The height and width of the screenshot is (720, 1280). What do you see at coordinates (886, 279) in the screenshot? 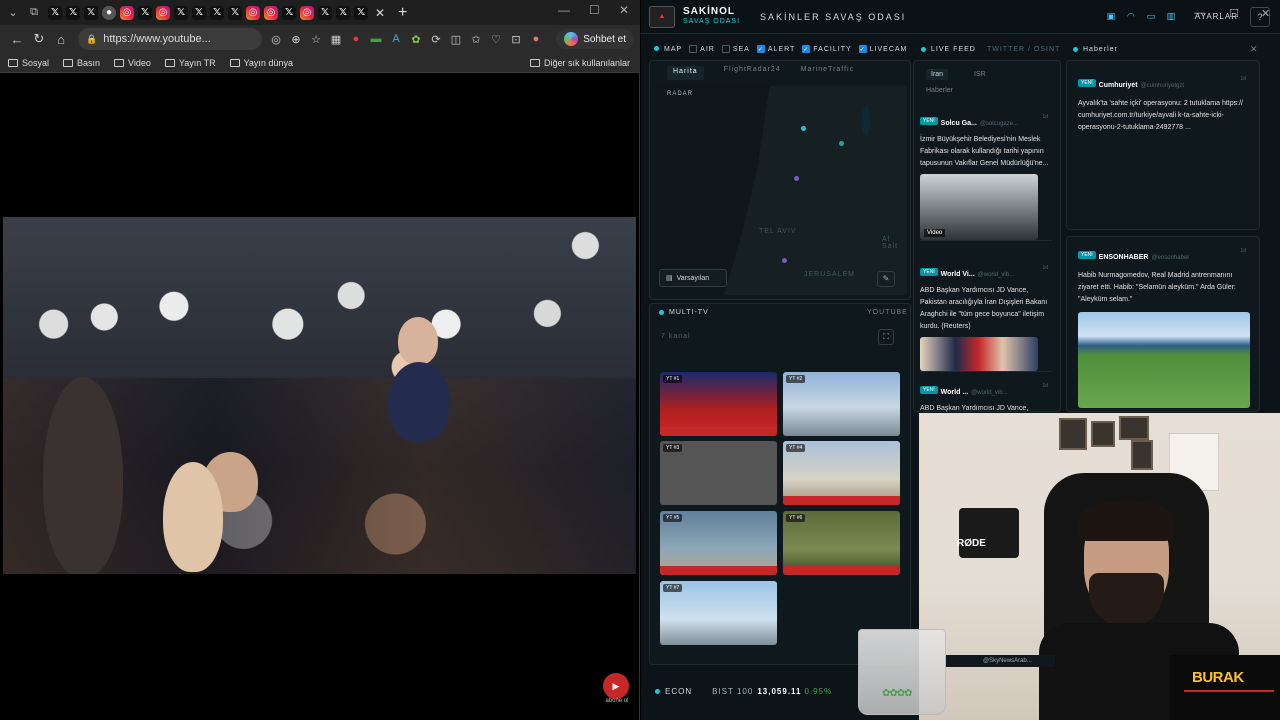
I see `edit-icon: ✎` at bounding box center [886, 279].